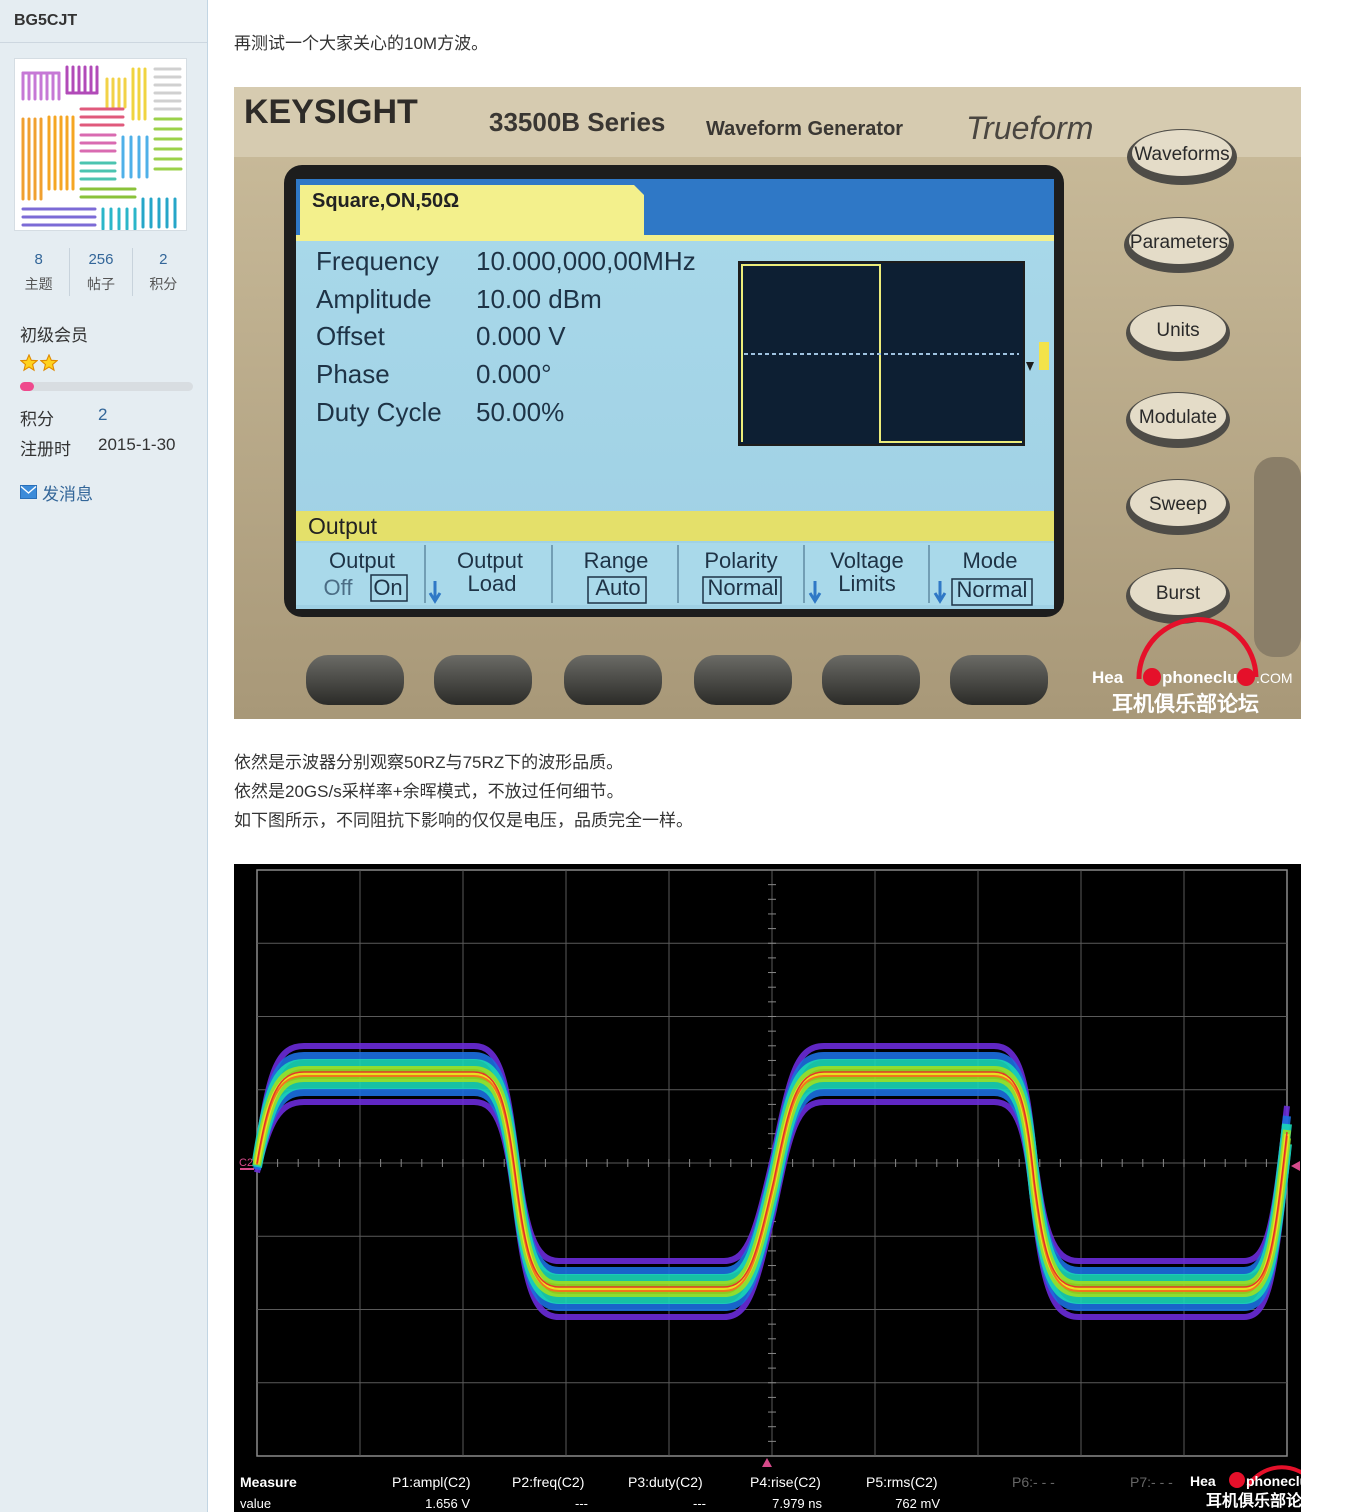 The width and height of the screenshot is (1347, 1512). Describe the element at coordinates (163, 284) in the screenshot. I see `stat-points-label: 积分` at that location.